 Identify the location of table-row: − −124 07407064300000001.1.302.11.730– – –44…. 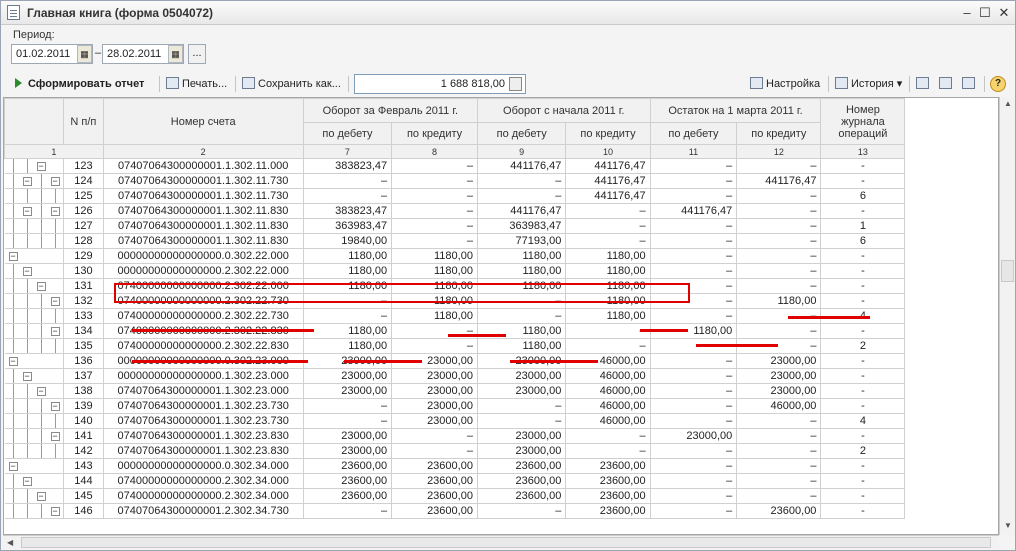
(501, 181).